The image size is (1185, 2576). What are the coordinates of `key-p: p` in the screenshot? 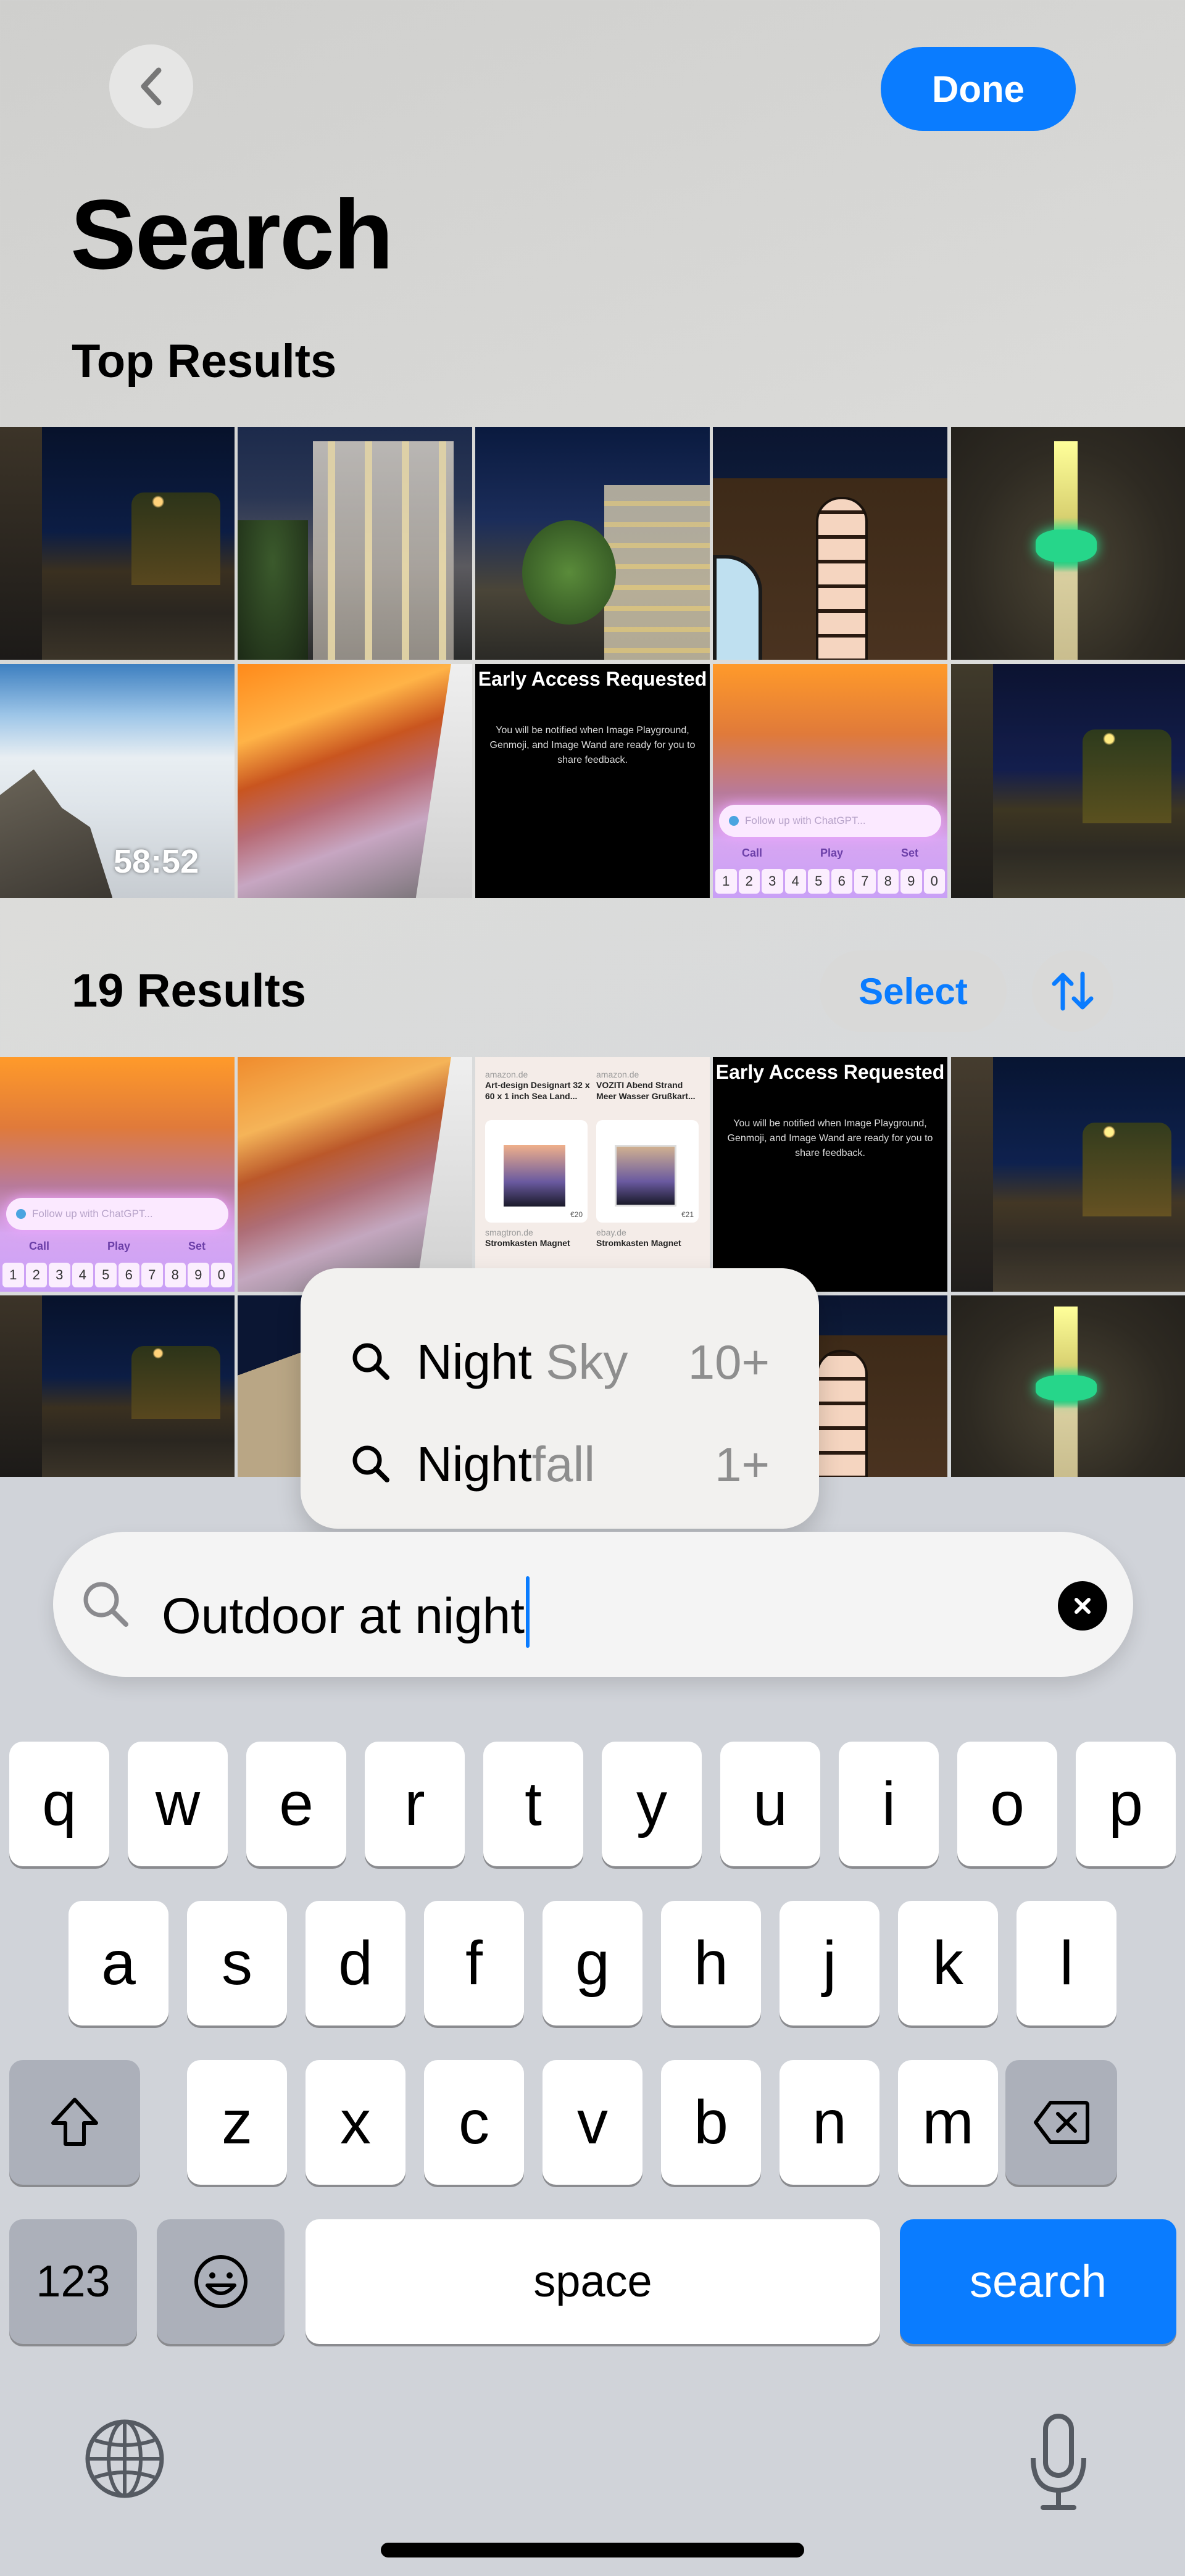 It's located at (1126, 1804).